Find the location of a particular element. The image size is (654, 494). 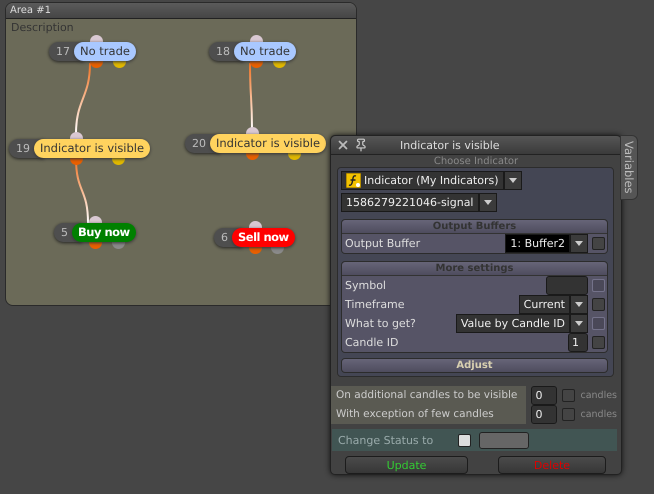

setting-input: 1 is located at coordinates (578, 342).